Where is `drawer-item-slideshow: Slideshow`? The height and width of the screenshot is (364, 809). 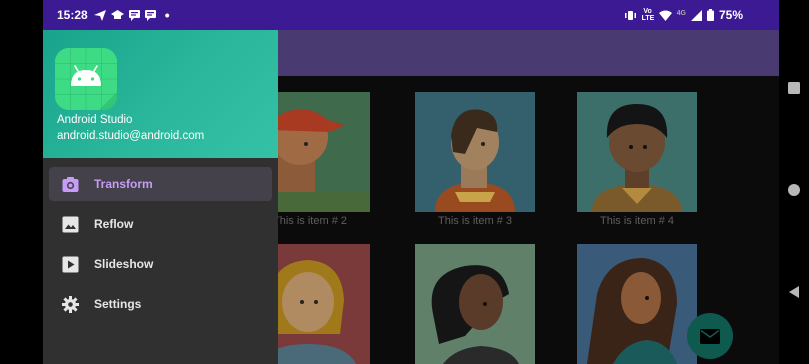 drawer-item-slideshow: Slideshow is located at coordinates (160, 264).